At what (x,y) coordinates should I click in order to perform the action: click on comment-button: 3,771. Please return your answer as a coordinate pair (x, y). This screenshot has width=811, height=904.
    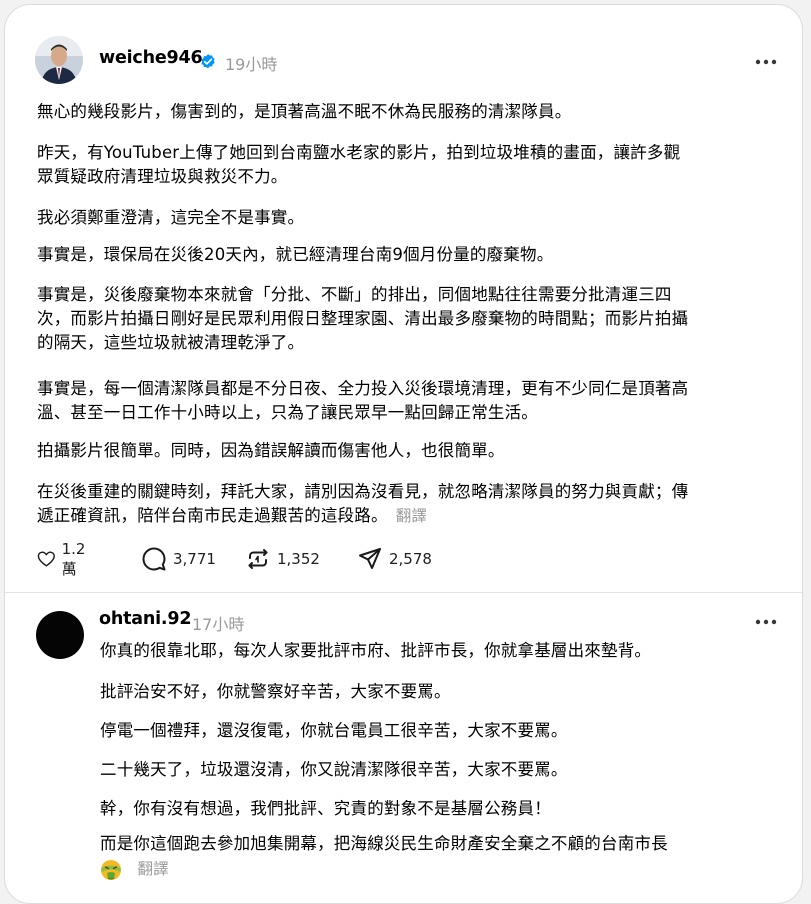
    Looking at the image, I should click on (178, 559).